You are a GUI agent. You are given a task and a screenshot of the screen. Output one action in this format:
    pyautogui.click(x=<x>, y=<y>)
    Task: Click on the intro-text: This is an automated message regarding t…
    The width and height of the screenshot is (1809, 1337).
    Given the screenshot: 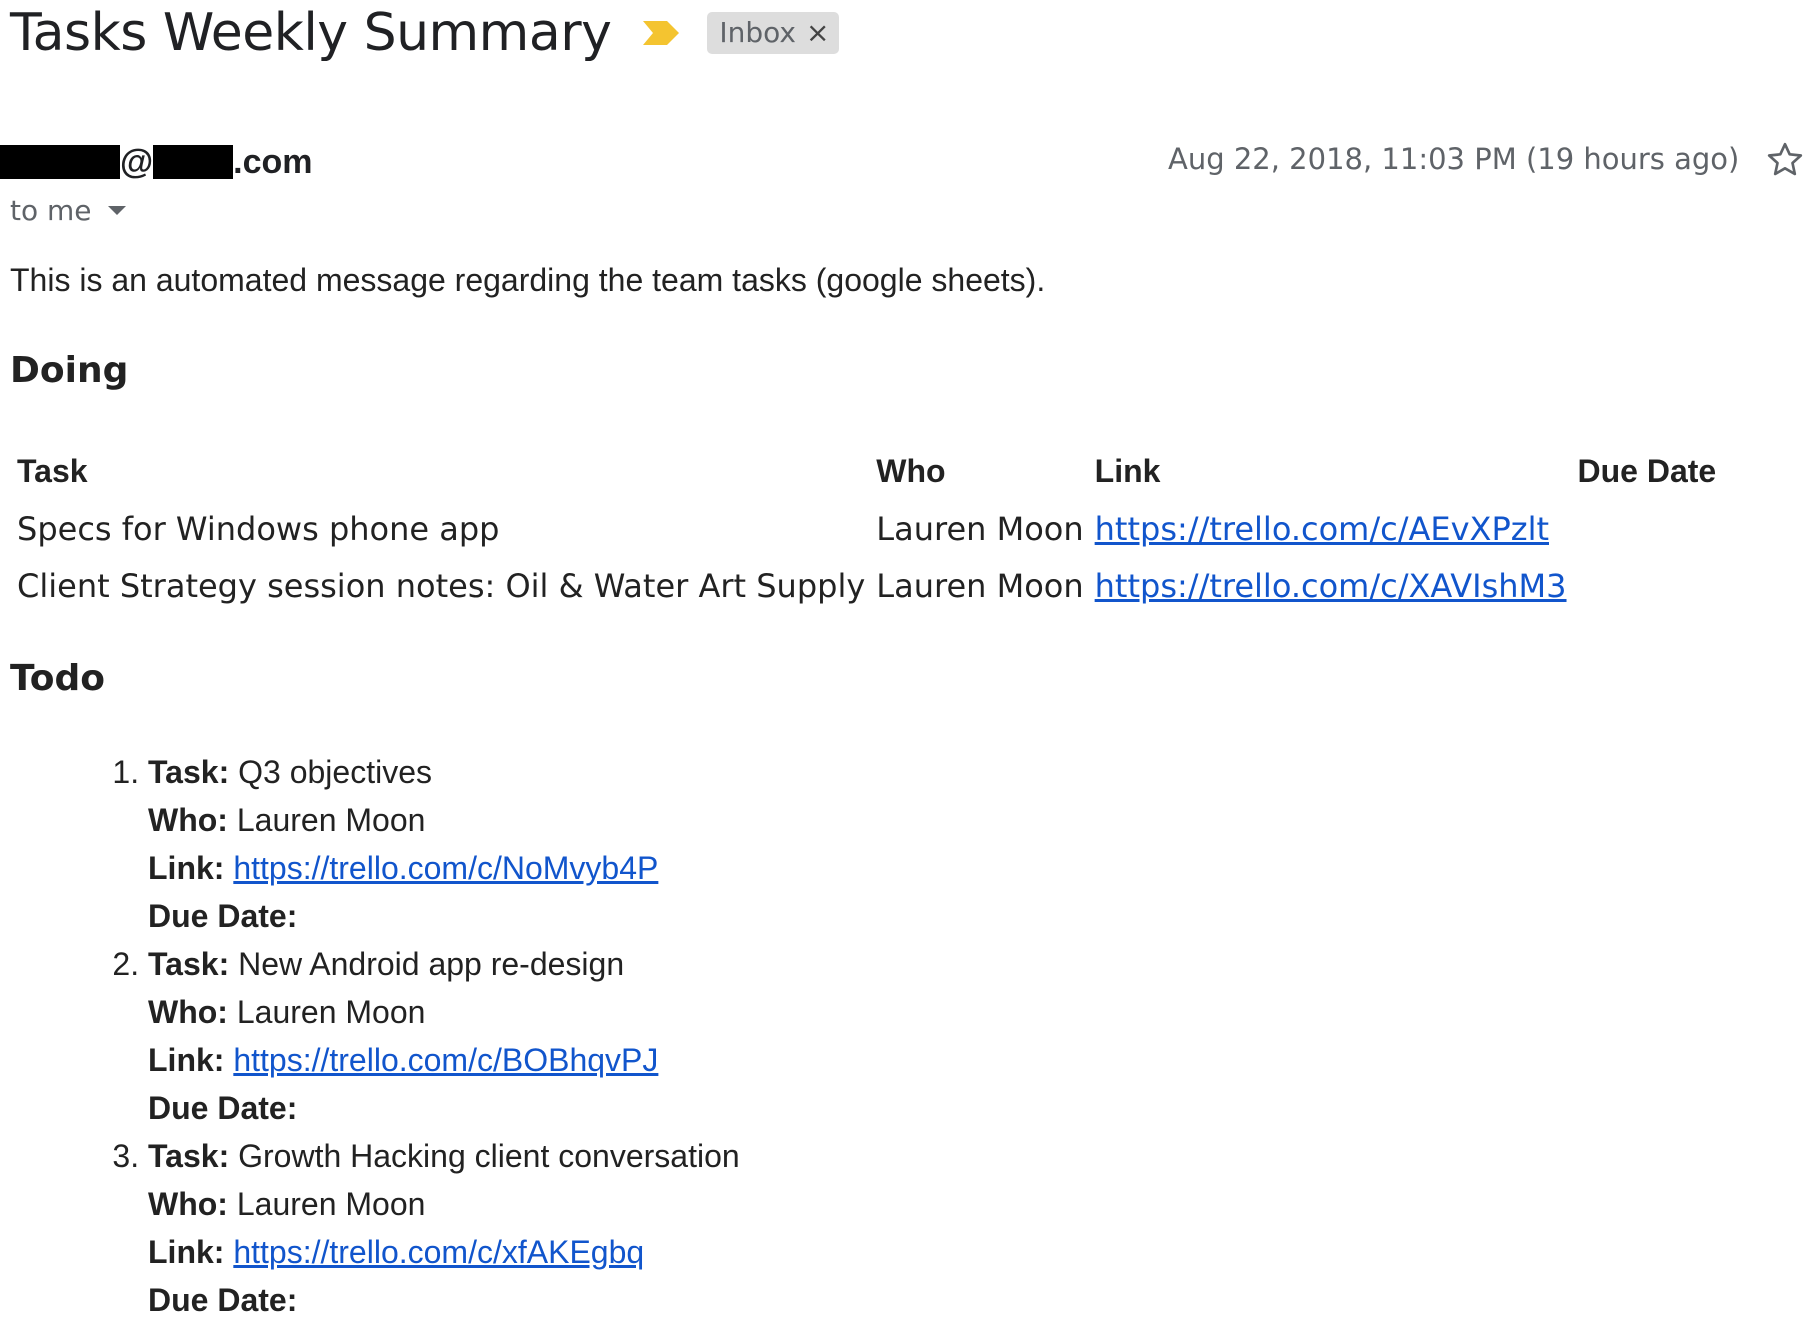 What is the action you would take?
    pyautogui.click(x=528, y=280)
    